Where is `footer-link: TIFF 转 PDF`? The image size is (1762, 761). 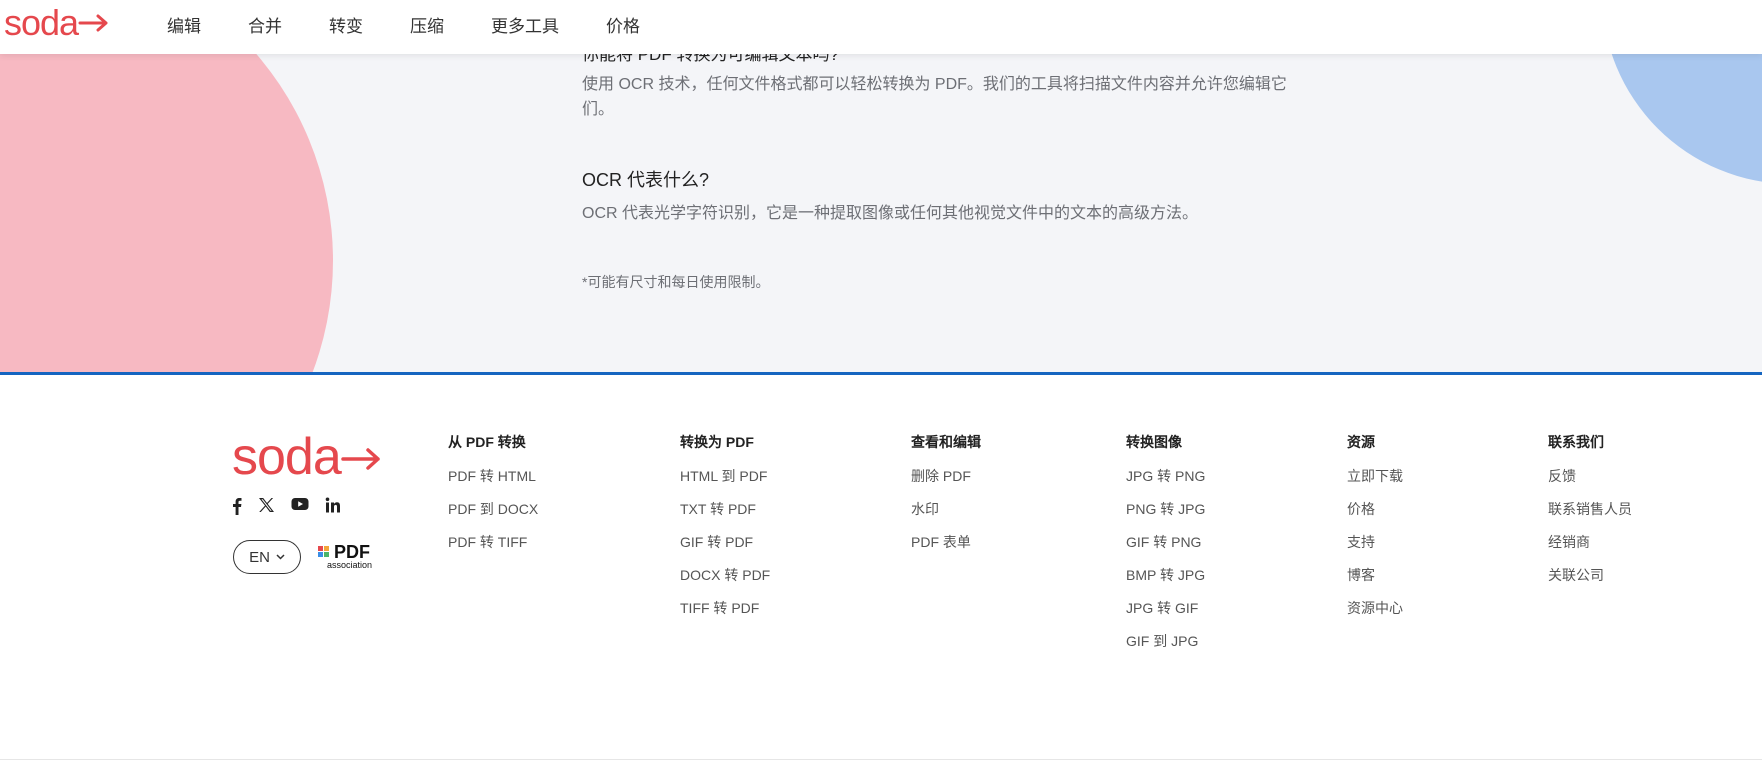
footer-link: TIFF 转 PDF is located at coordinates (725, 614).